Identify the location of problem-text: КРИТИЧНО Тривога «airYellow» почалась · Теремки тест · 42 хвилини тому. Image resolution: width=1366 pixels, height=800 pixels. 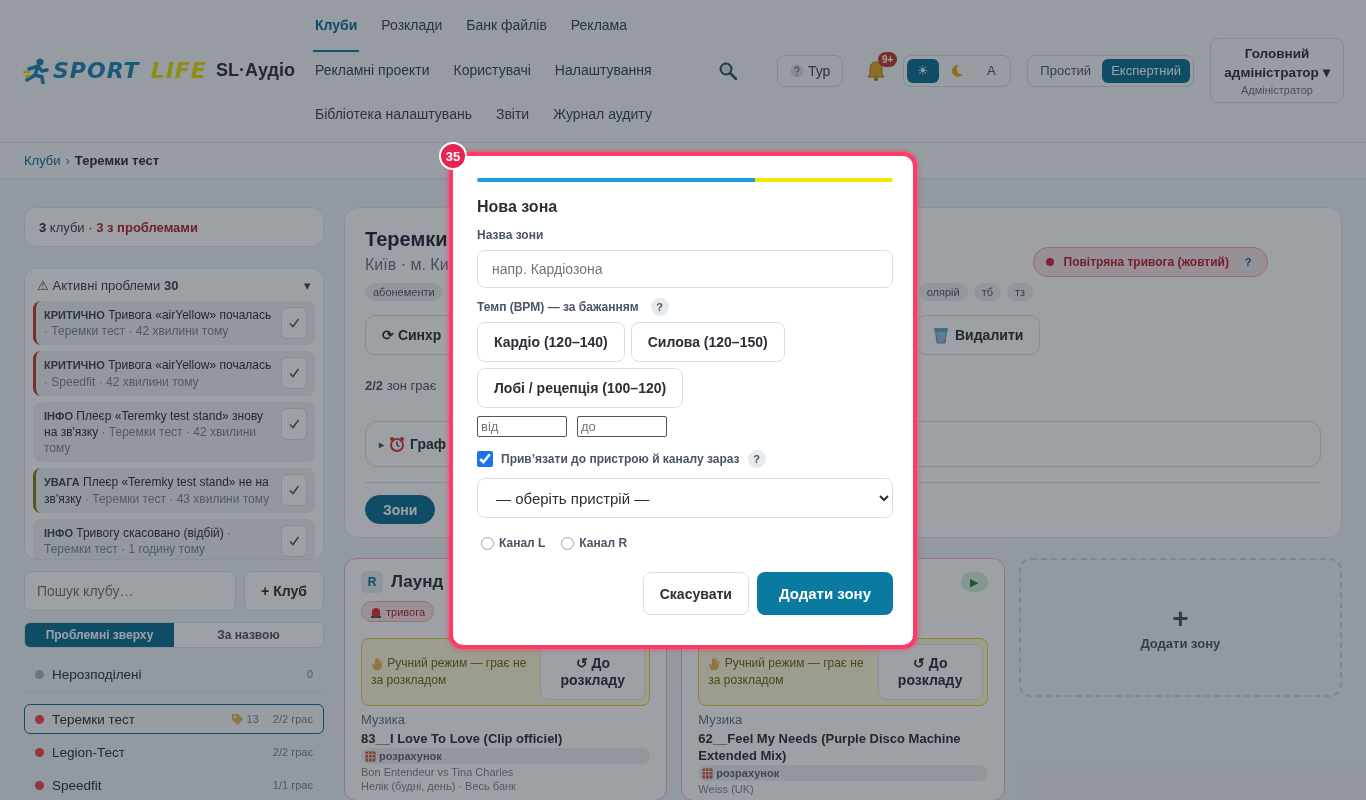
(158, 323).